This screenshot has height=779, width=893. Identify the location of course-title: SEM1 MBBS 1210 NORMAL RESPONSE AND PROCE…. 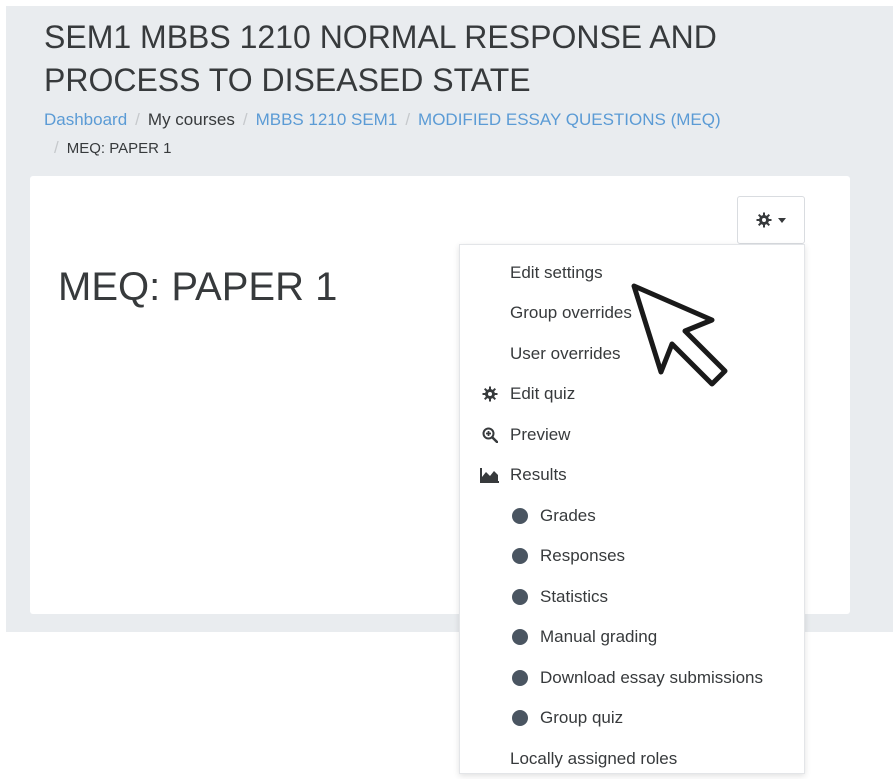
(380, 58).